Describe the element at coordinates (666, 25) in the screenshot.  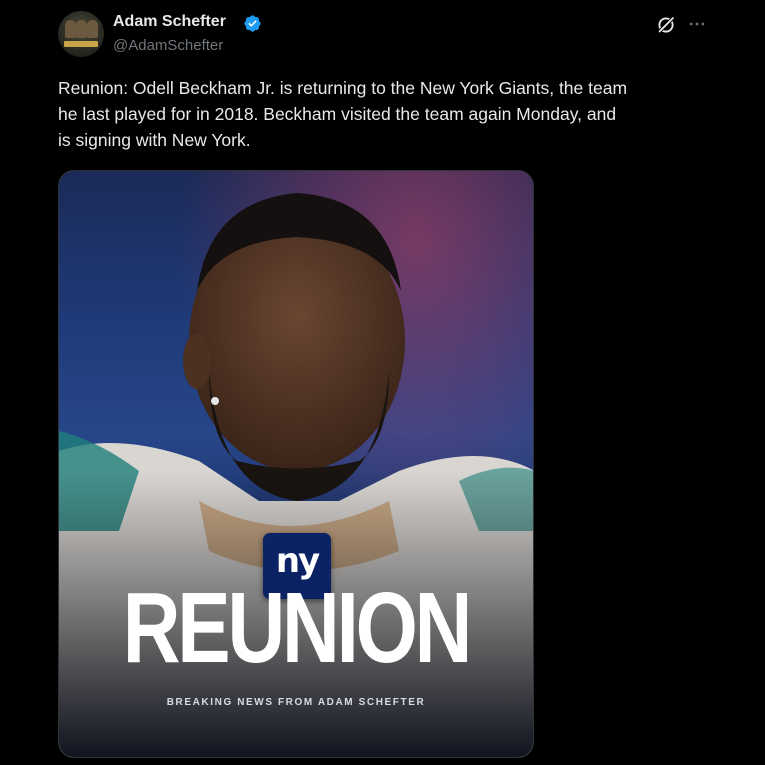
I see `grok-icon` at that location.